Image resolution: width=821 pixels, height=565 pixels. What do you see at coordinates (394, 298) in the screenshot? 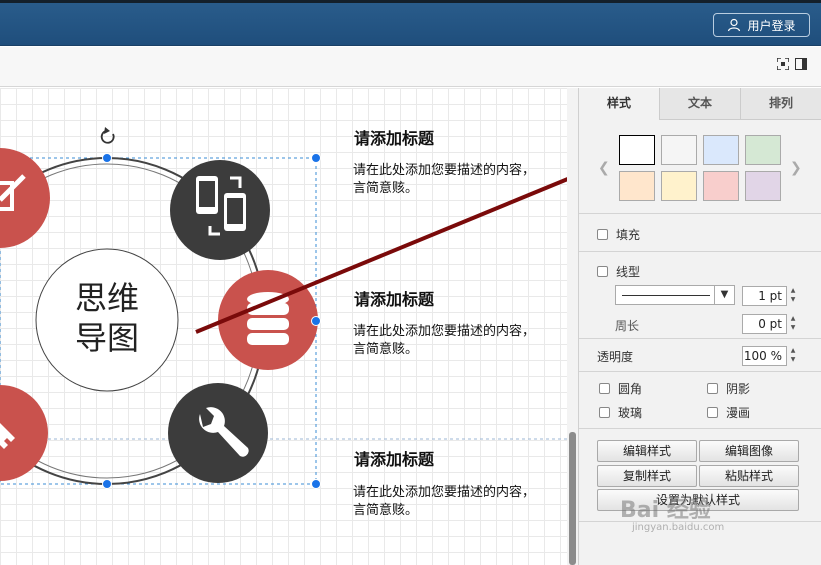
I see `item-title-2: 请添加标题` at bounding box center [394, 298].